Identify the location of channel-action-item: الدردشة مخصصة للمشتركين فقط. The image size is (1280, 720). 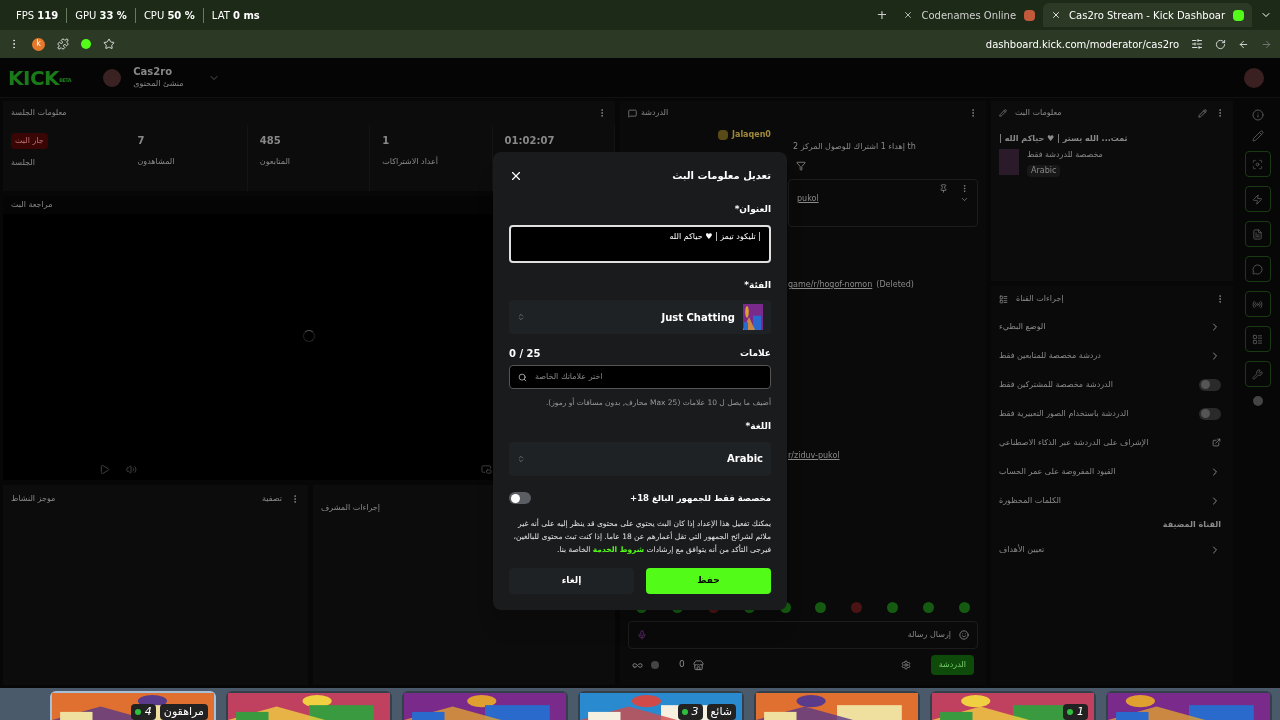
(1112, 384).